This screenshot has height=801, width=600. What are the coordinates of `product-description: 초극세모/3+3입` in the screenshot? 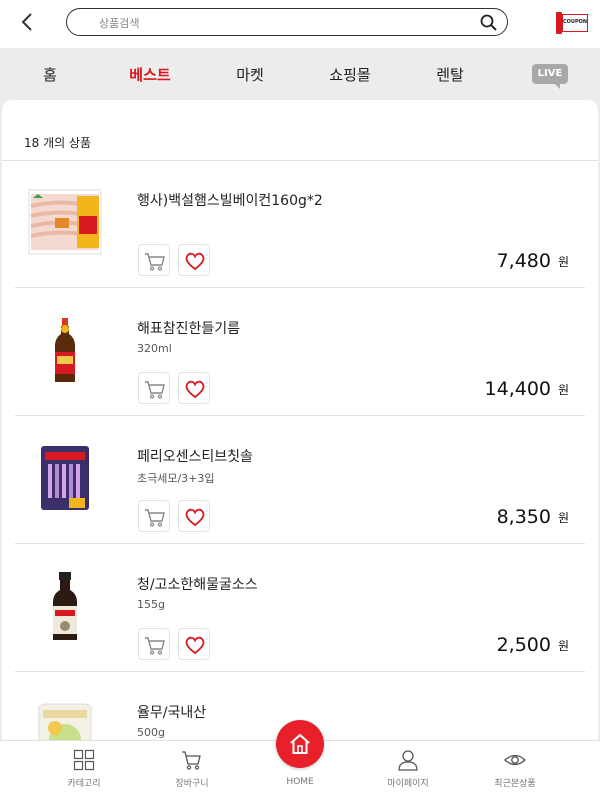 It's located at (176, 478).